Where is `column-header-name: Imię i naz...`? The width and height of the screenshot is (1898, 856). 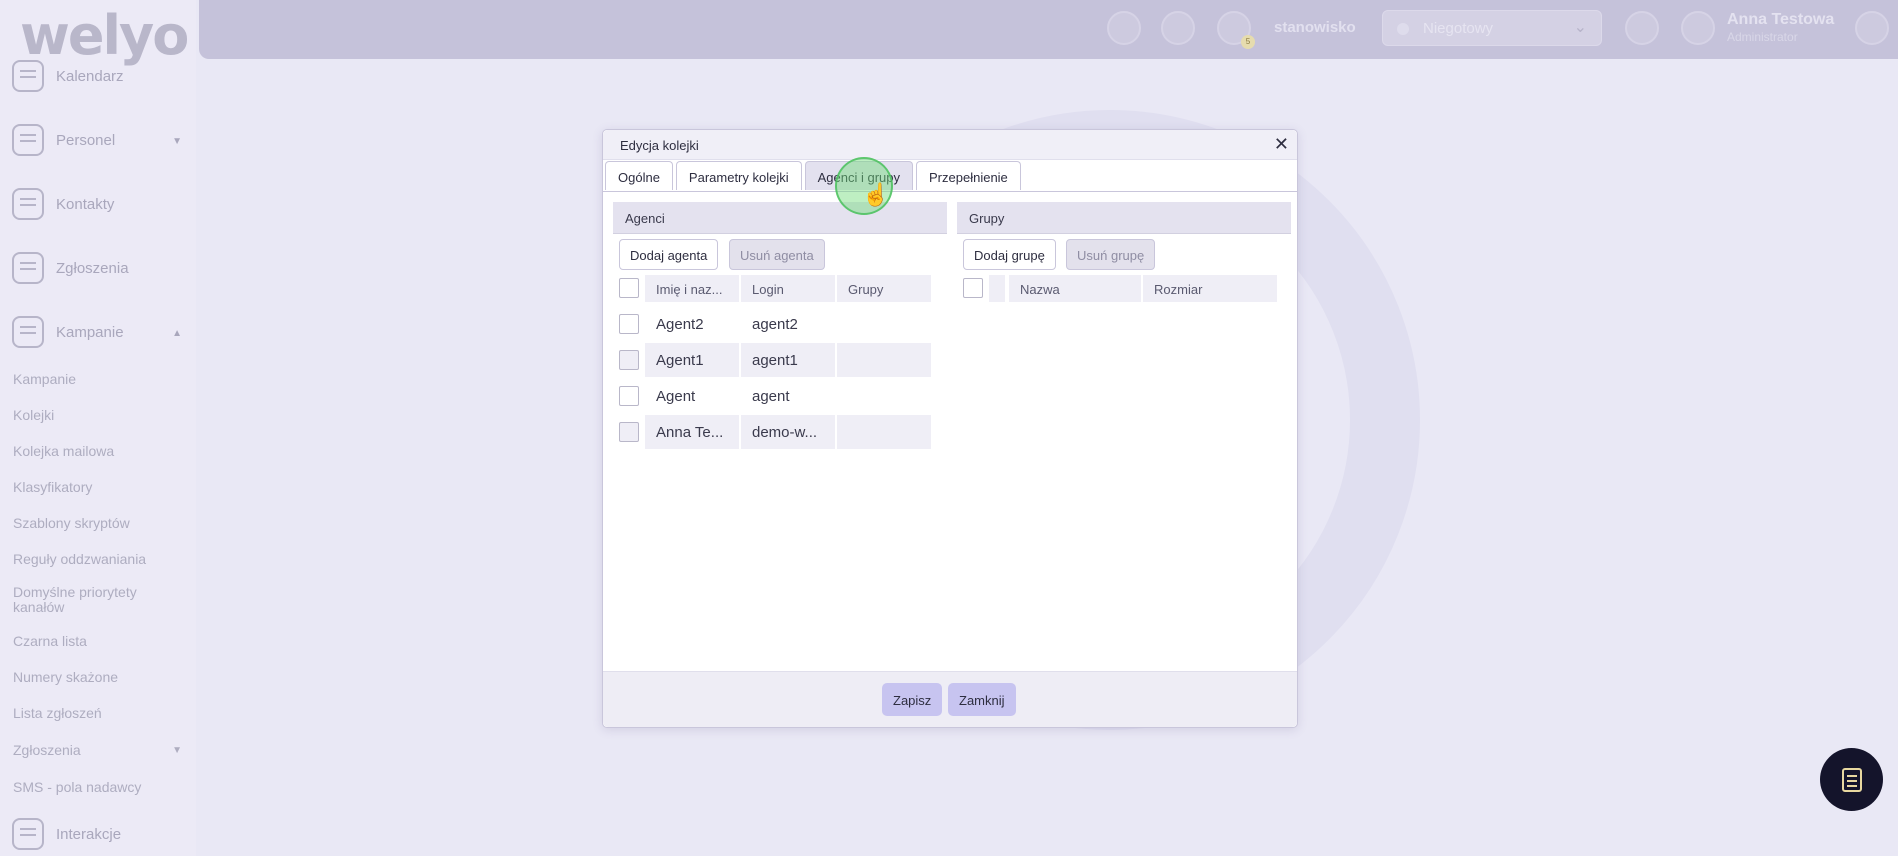 column-header-name: Imię i naz... is located at coordinates (692, 288).